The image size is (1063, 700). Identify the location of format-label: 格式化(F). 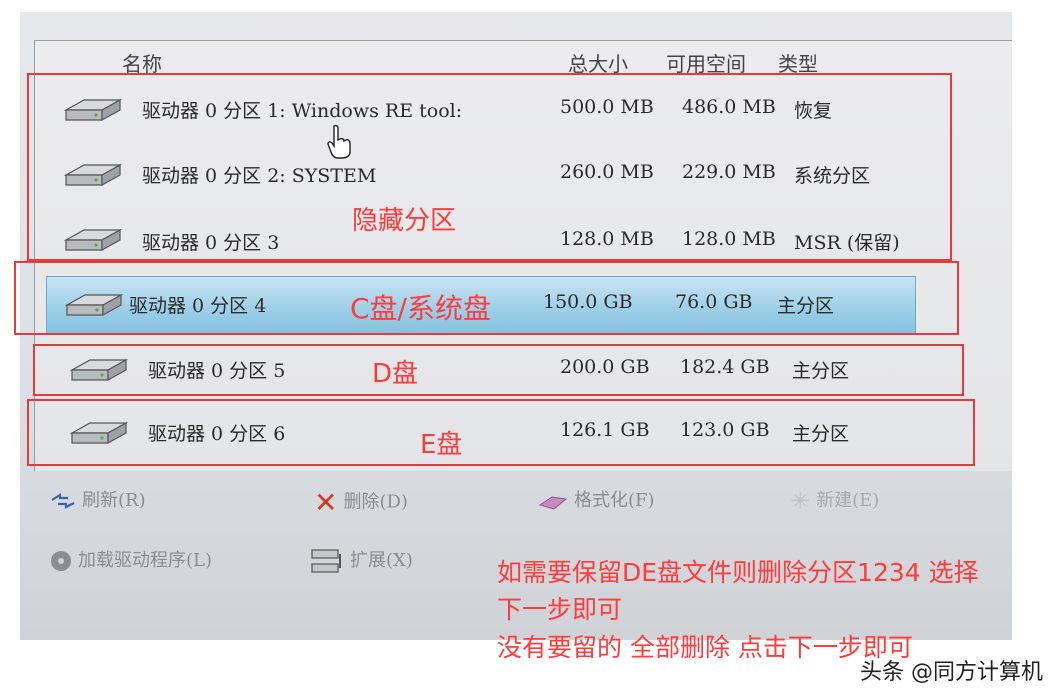
(614, 500).